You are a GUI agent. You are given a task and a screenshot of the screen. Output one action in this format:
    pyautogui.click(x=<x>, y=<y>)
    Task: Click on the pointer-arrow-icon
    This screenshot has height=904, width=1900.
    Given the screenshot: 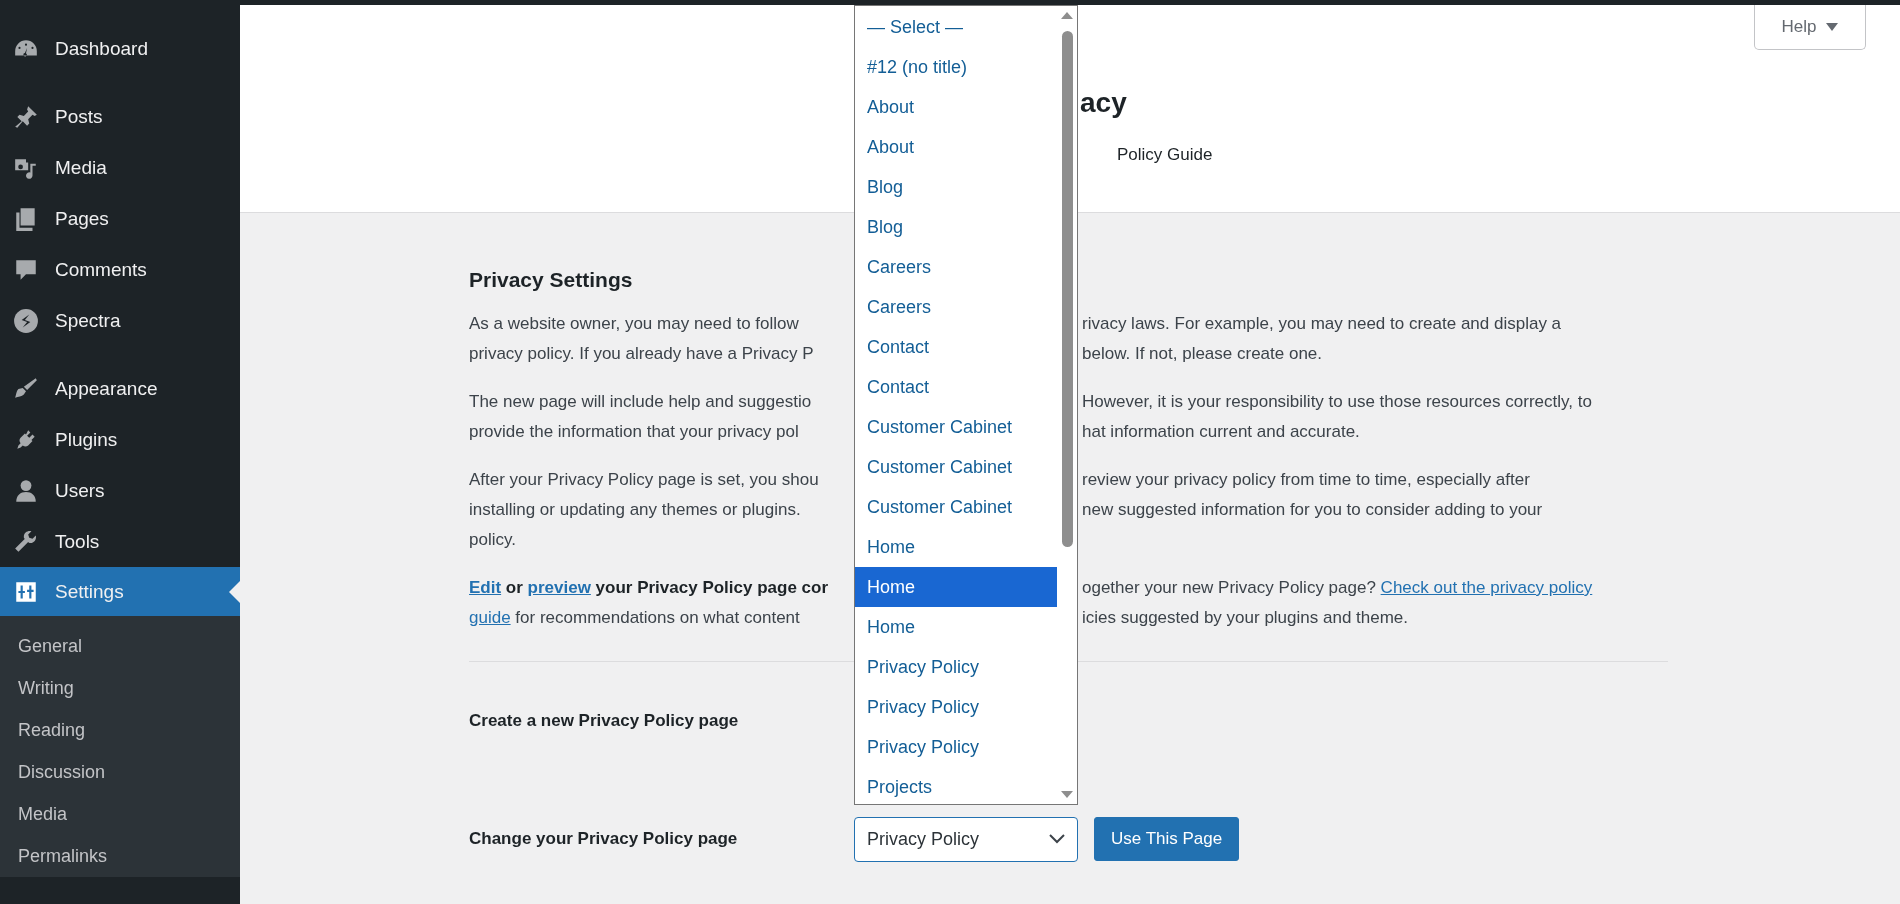 What is the action you would take?
    pyautogui.click(x=234, y=592)
    